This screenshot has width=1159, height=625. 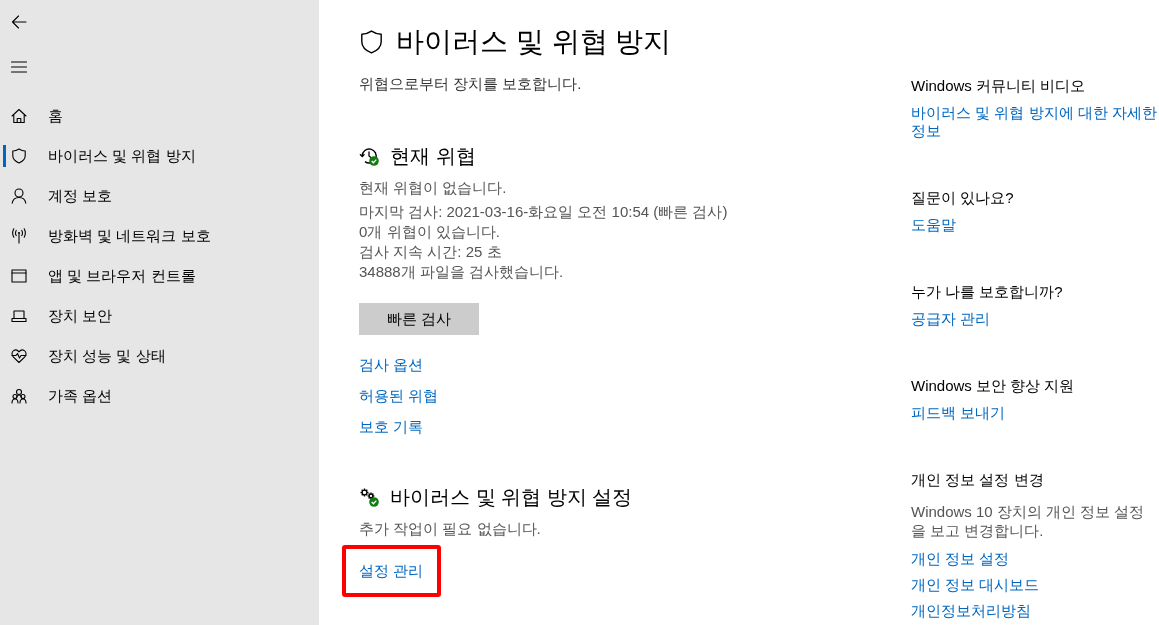 I want to click on person-icon, so click(x=19, y=196).